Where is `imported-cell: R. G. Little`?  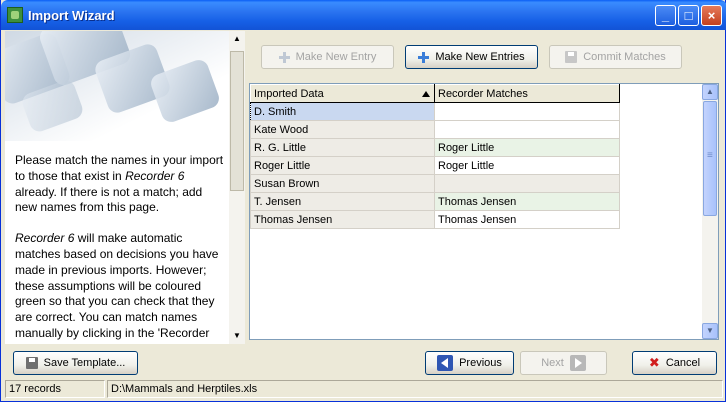 imported-cell: R. G. Little is located at coordinates (342, 147).